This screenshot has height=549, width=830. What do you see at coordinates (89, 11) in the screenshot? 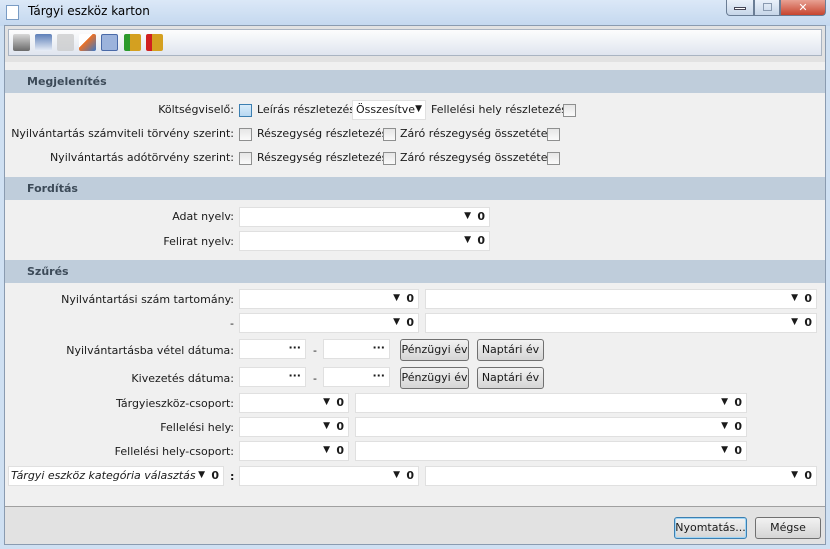
I see `window-title: Tárgyi eszköz karton` at bounding box center [89, 11].